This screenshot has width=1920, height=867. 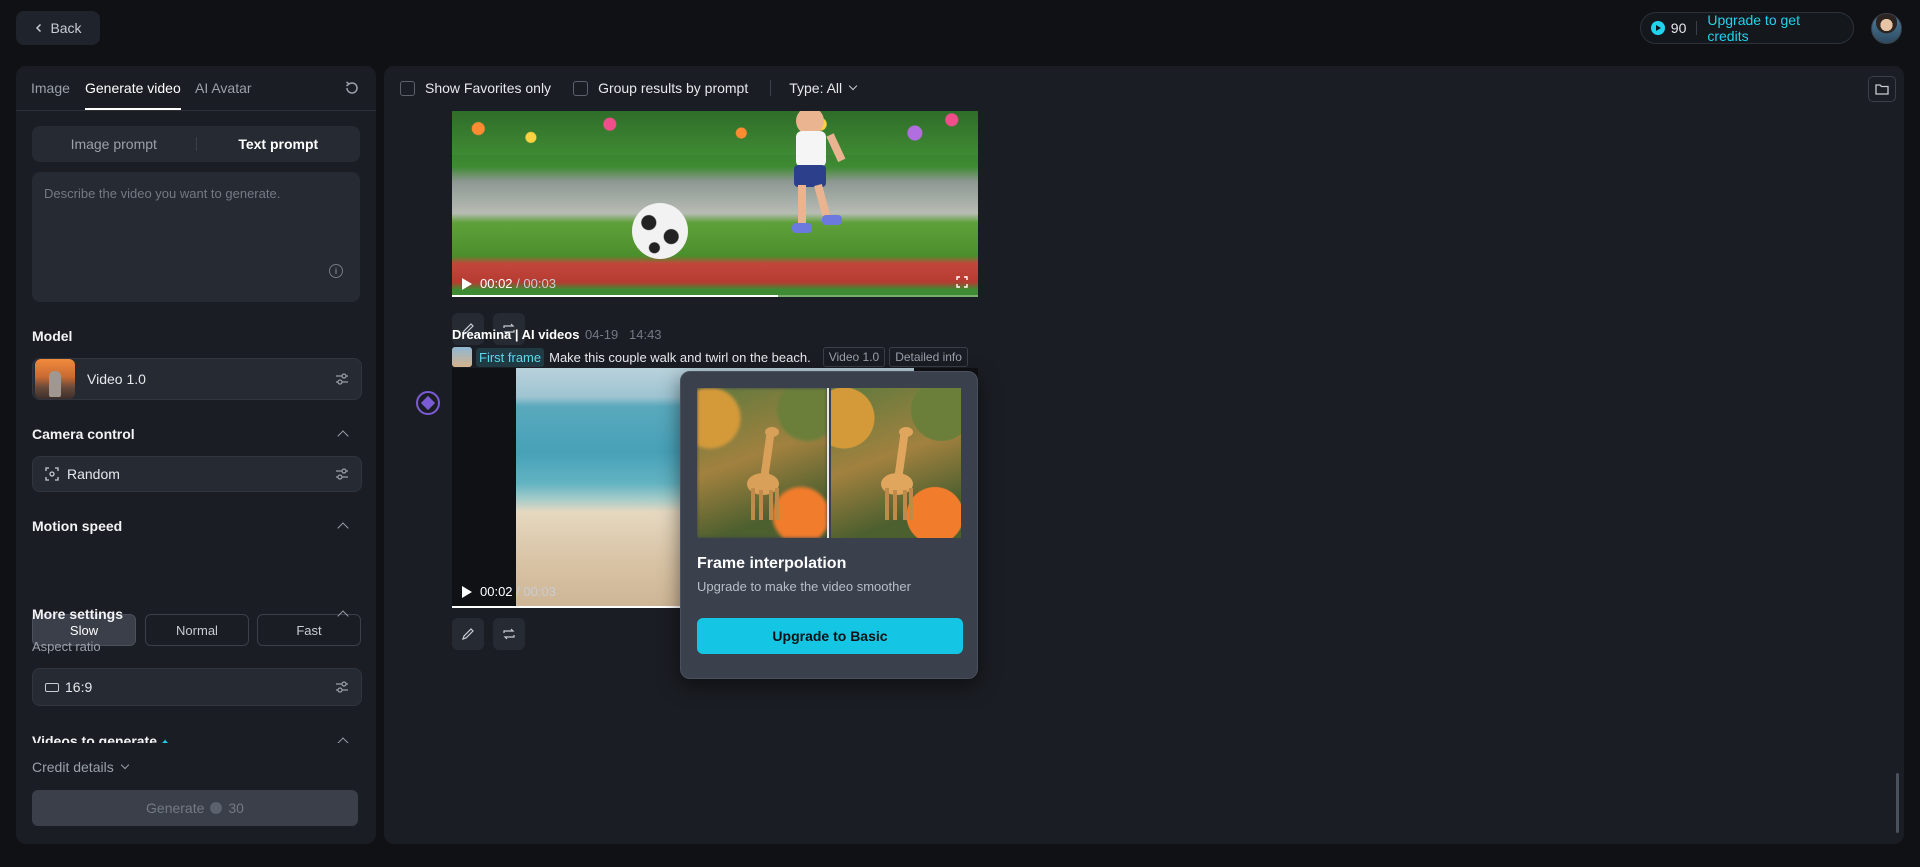 I want to click on folder-button, so click(x=1882, y=89).